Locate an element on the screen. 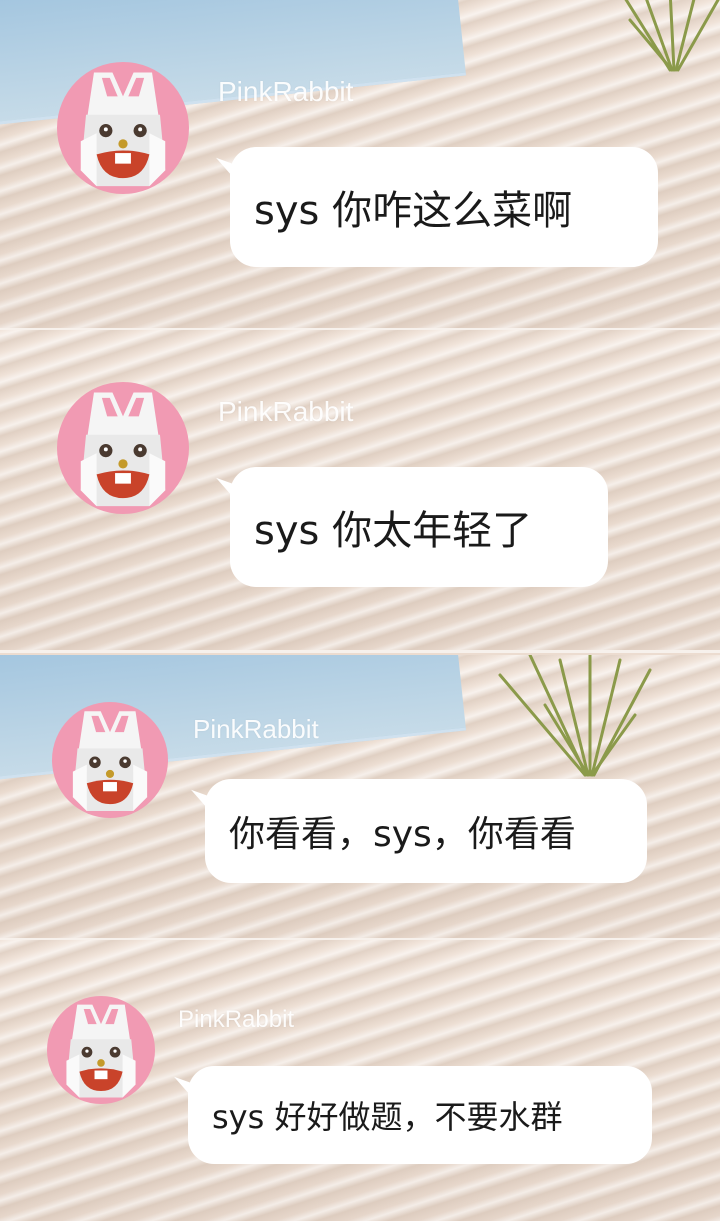 Image resolution: width=720 pixels, height=1221 pixels. message-text: 你看看，sys，你看看 is located at coordinates (402, 834).